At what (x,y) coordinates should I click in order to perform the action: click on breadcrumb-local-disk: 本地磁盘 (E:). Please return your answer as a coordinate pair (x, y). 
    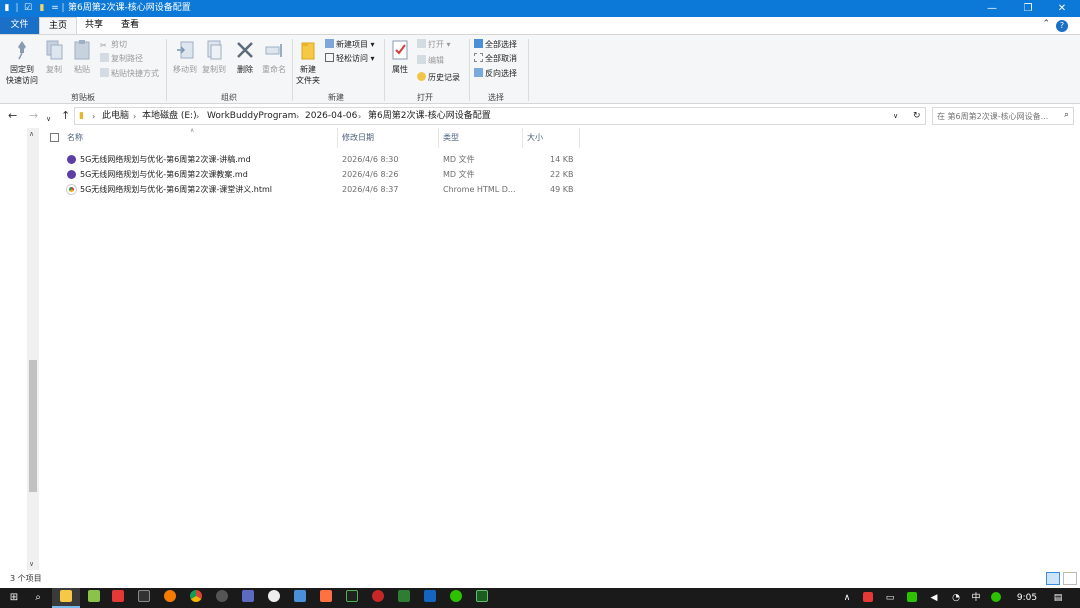
    Looking at the image, I should click on (169, 116).